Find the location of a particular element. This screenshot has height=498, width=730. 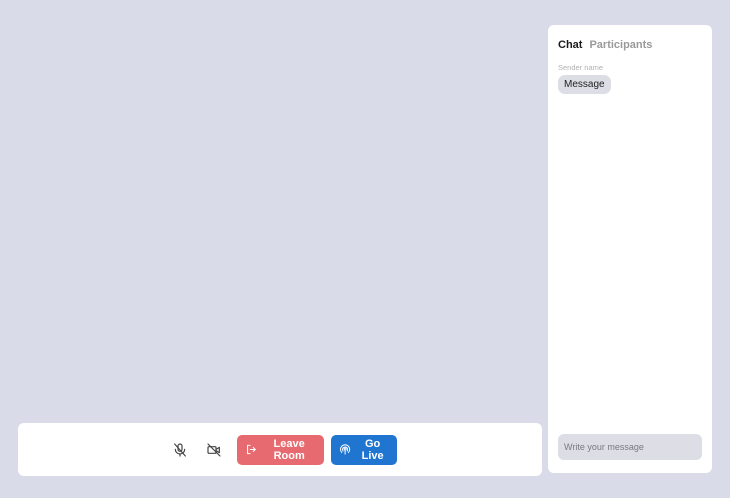

chat-message: Sender name Message is located at coordinates (584, 78).